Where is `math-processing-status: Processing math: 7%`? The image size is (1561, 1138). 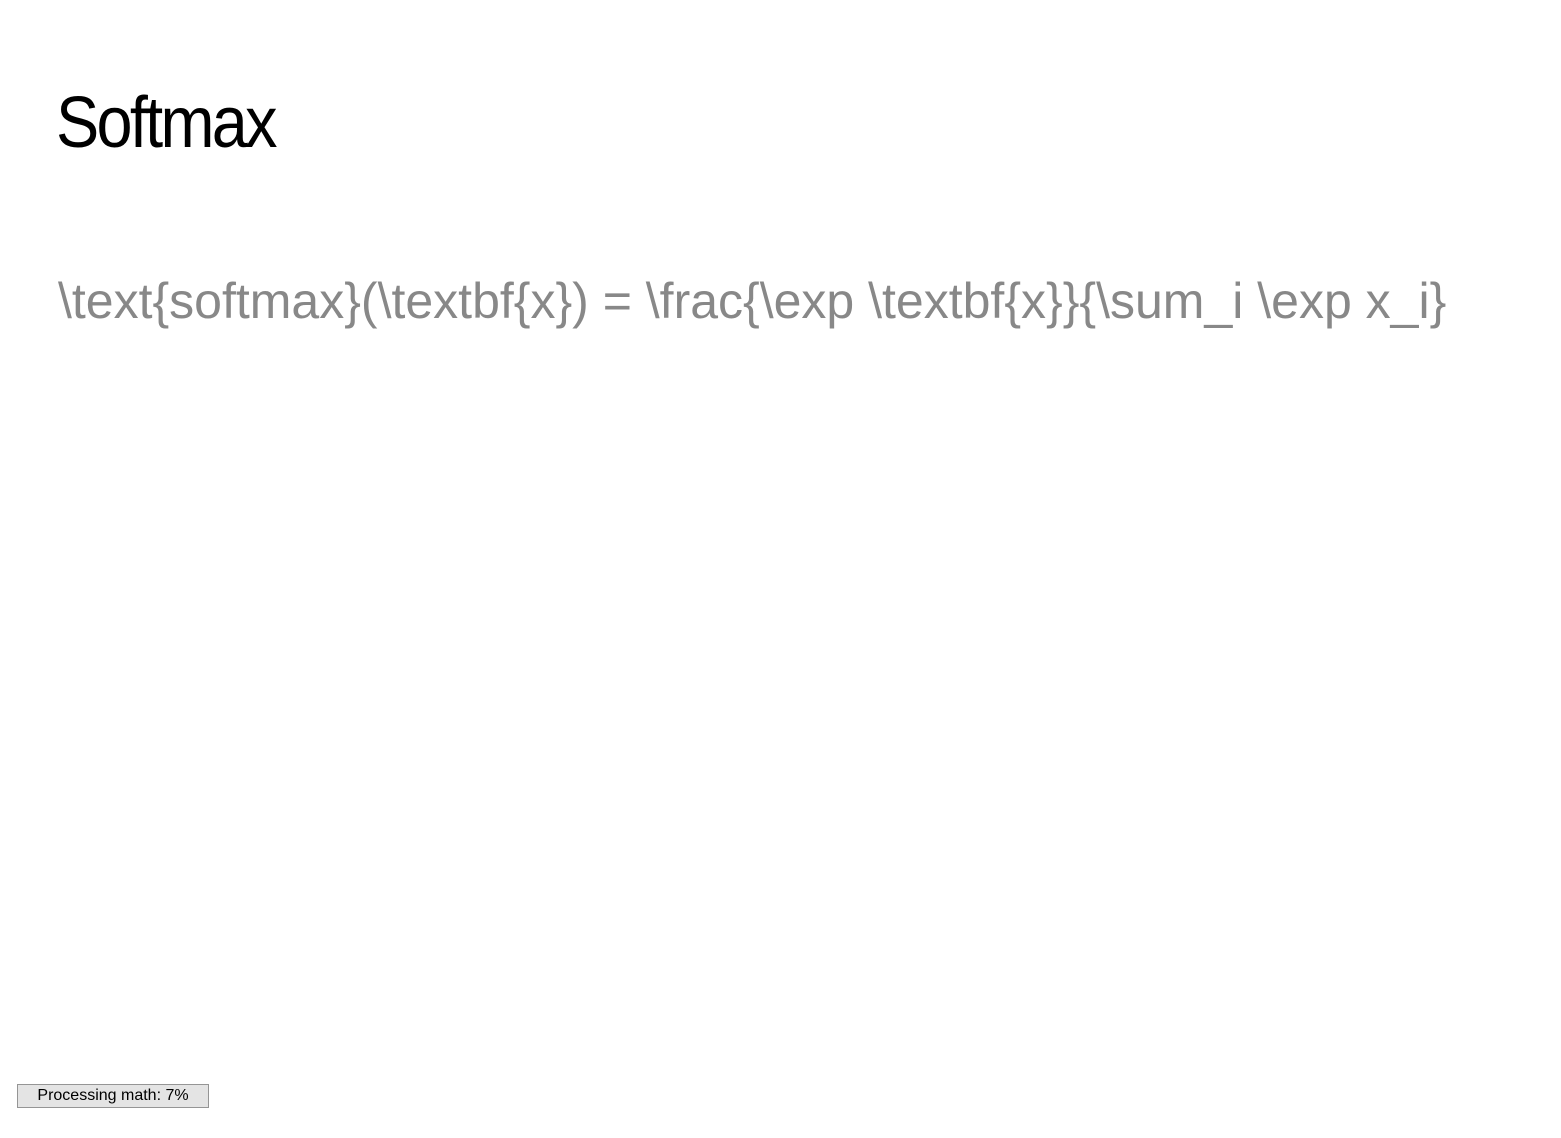
math-processing-status: Processing math: 7% is located at coordinates (113, 1096).